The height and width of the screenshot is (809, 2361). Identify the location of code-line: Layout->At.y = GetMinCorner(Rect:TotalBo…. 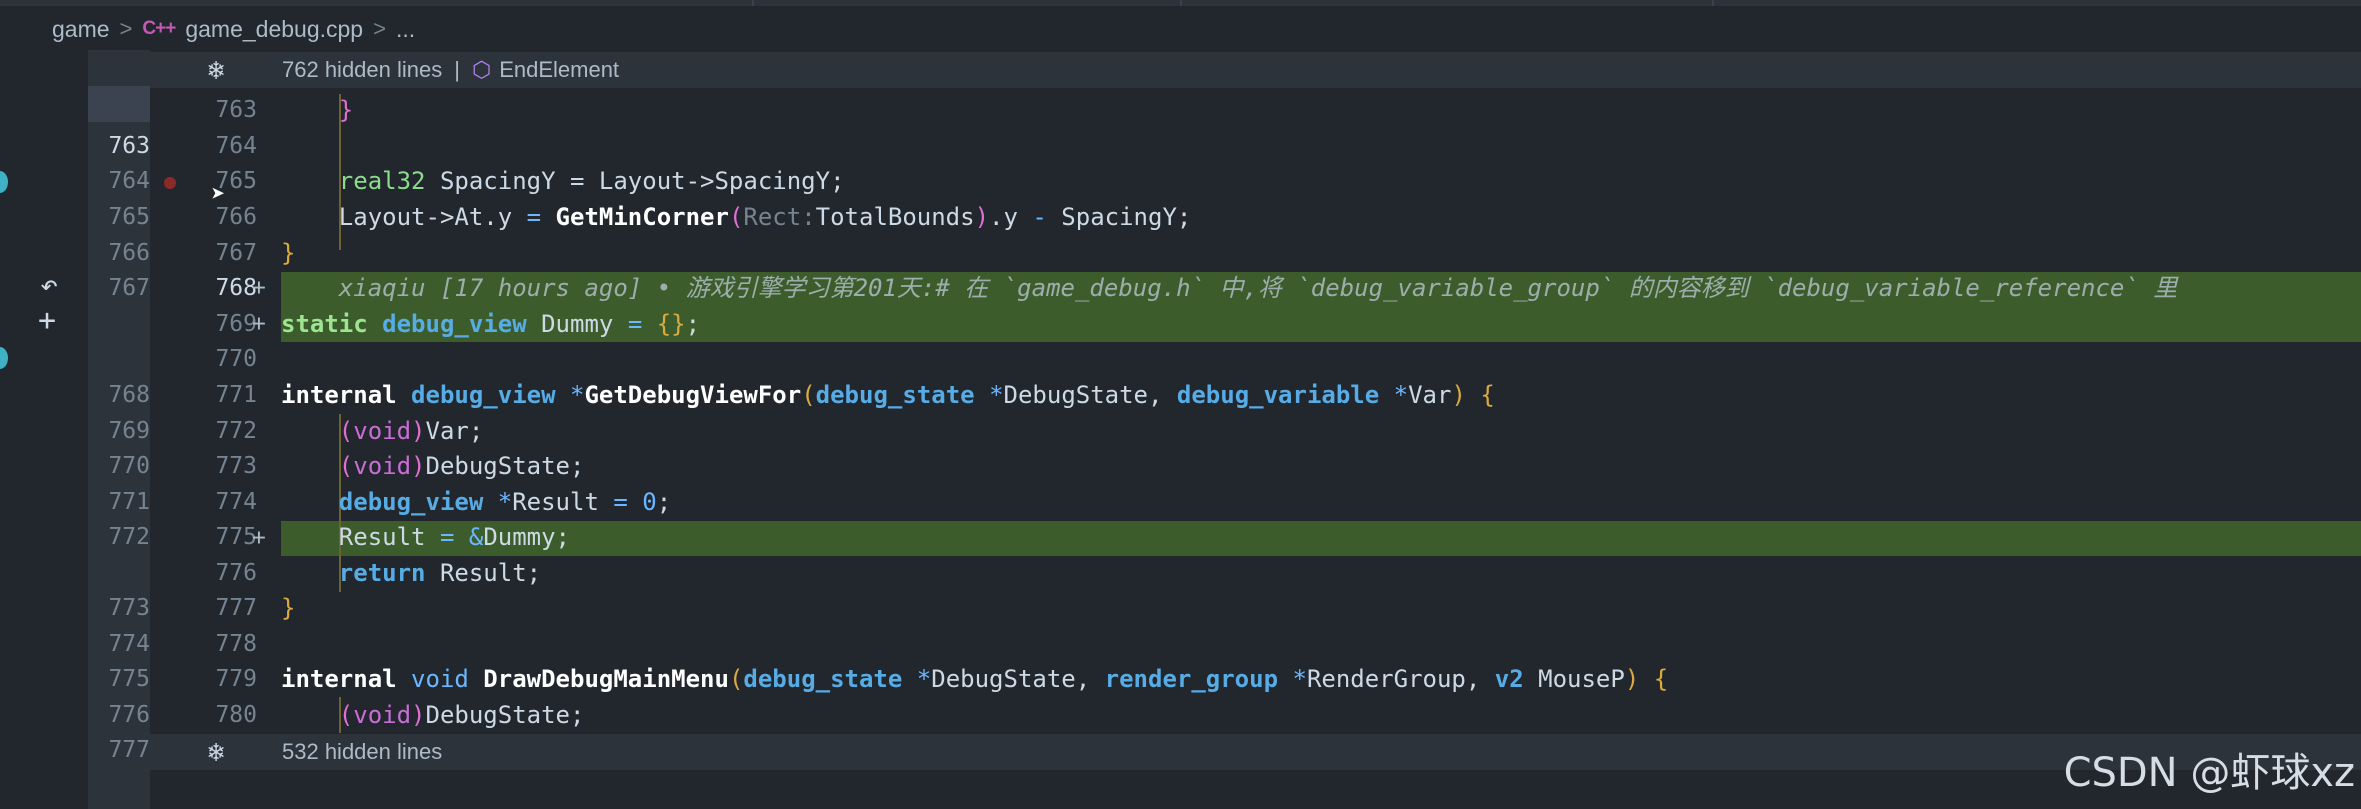
(736, 217).